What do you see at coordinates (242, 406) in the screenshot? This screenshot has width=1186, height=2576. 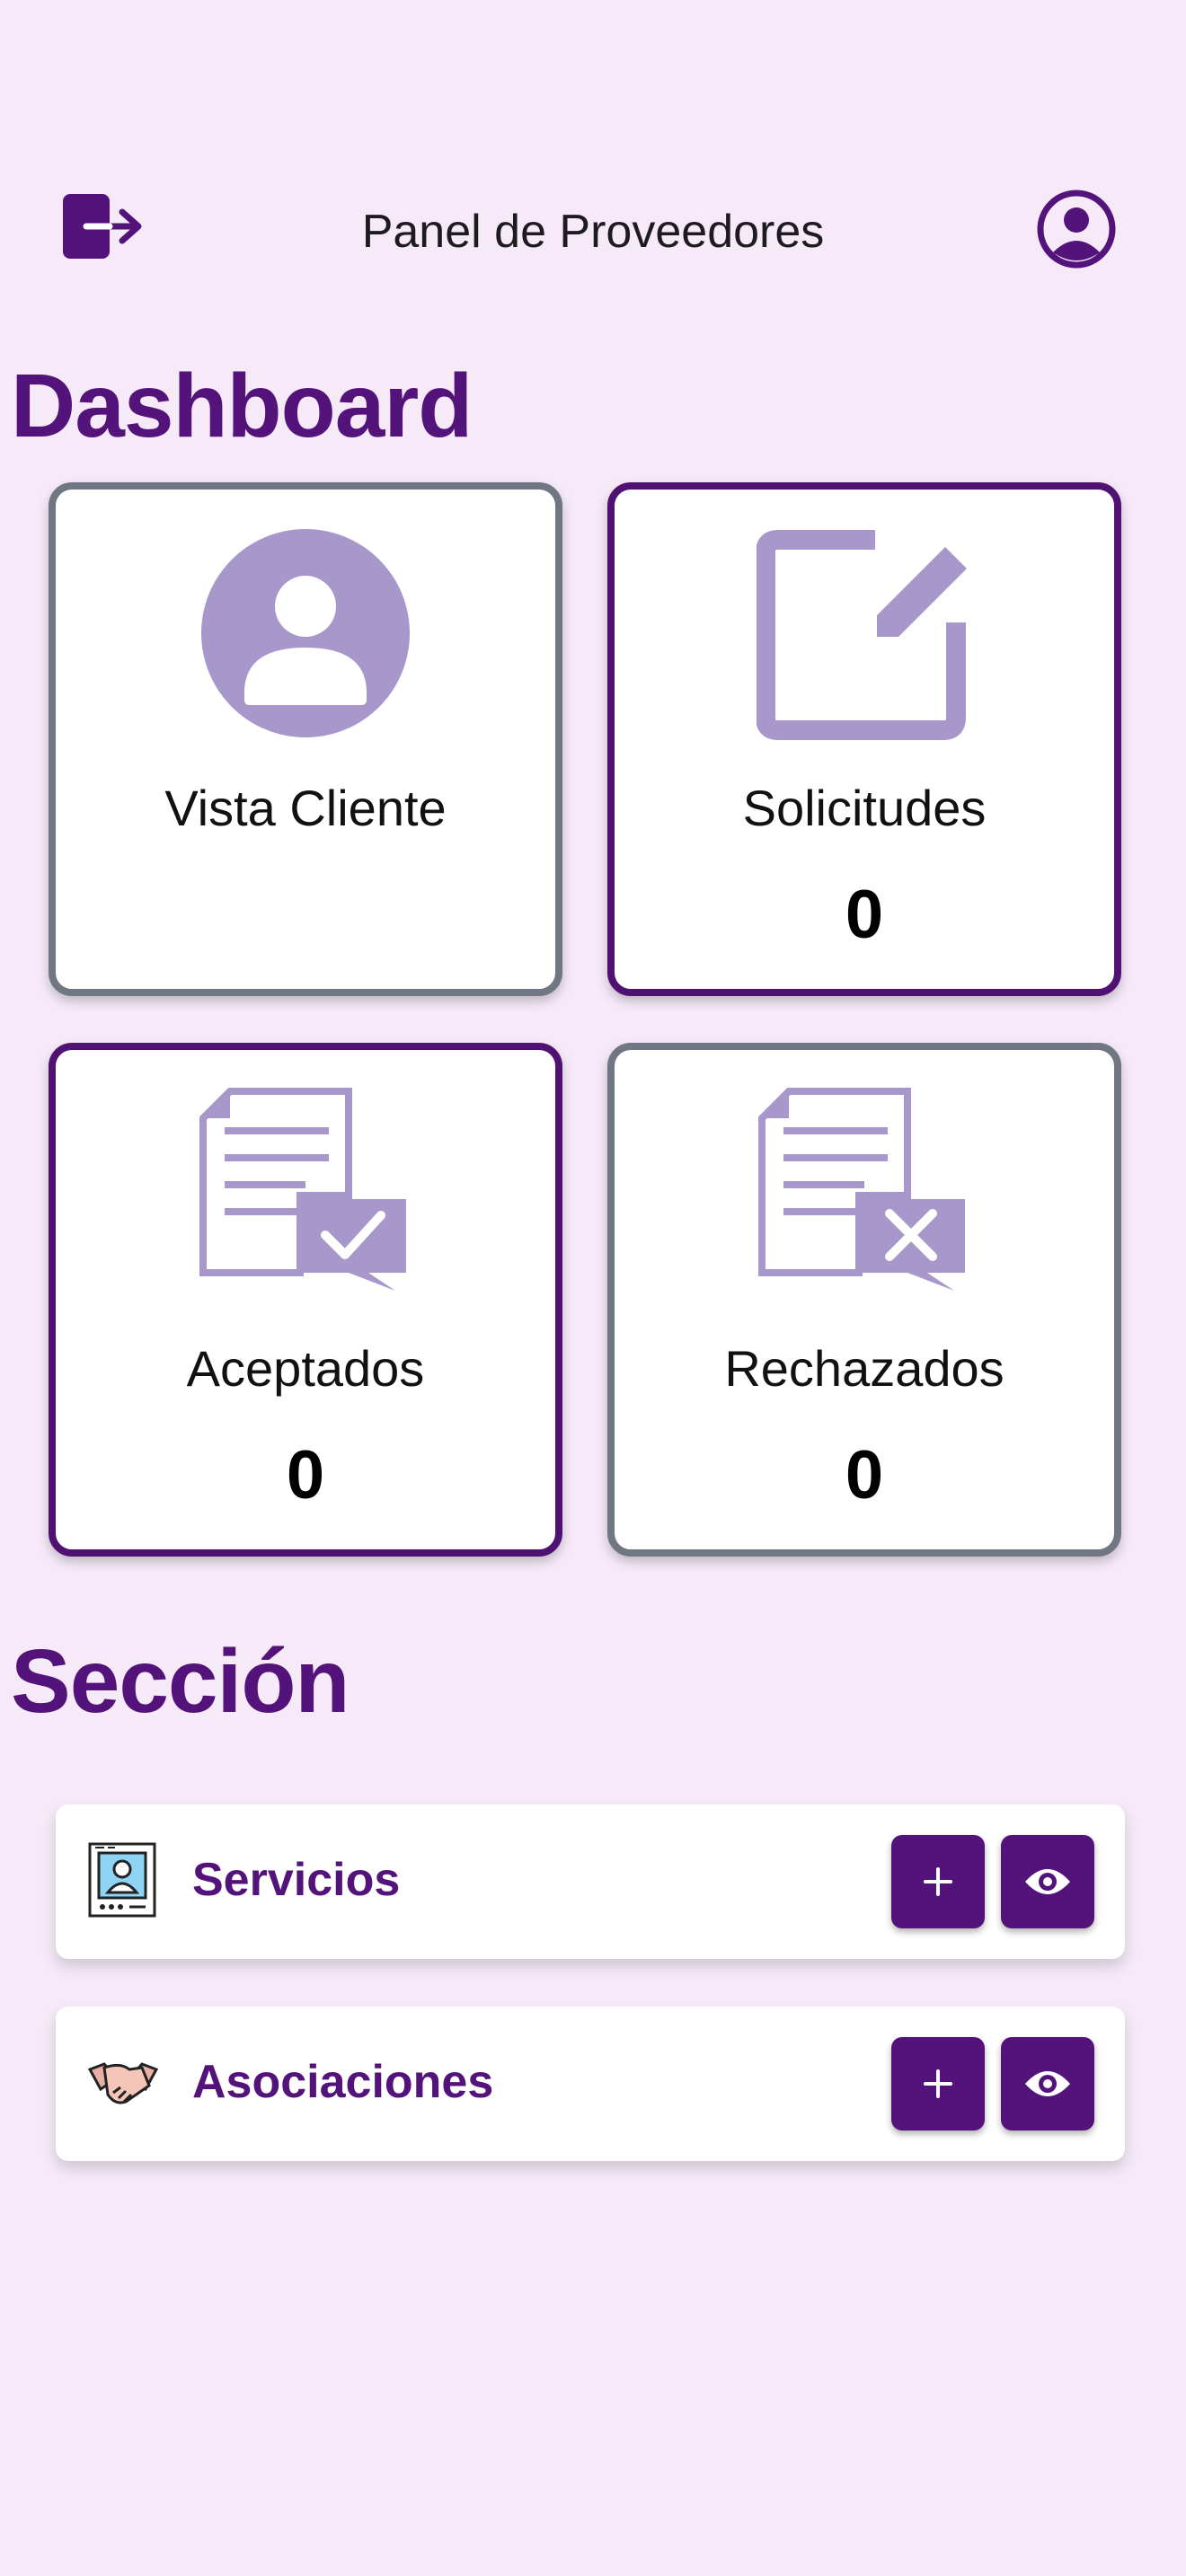 I see `dashboard-heading: Dashboard` at bounding box center [242, 406].